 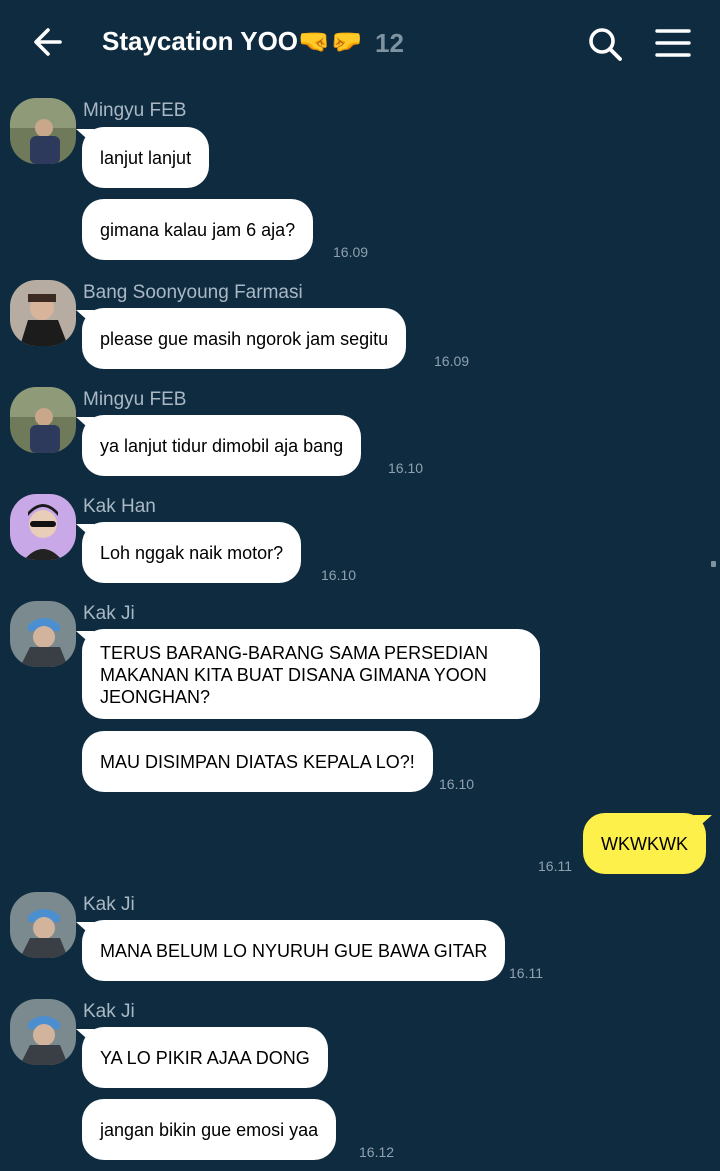 I want to click on fist-bump-emoji: 🤜🤛, so click(x=330, y=41).